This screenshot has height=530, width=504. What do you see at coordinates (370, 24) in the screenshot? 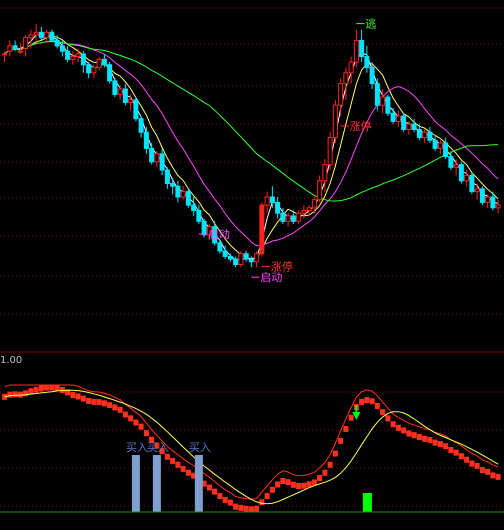
I see `annotation-label: 逃` at bounding box center [370, 24].